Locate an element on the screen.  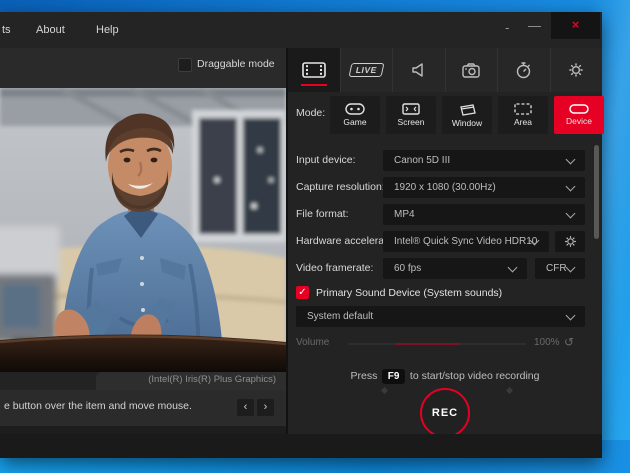
prev-arrow-icon: ‹ is located at coordinates (245, 407).